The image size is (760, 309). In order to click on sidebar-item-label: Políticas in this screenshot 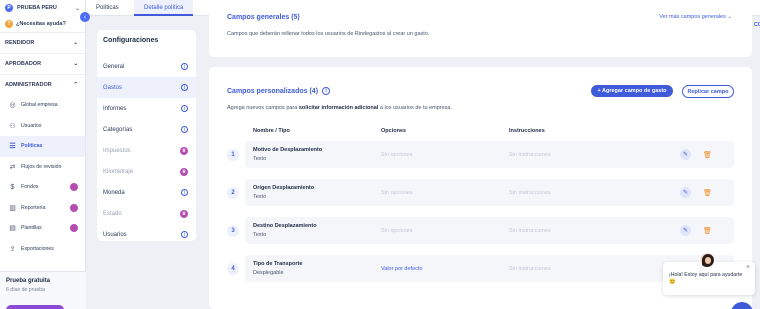, I will do `click(32, 146)`.